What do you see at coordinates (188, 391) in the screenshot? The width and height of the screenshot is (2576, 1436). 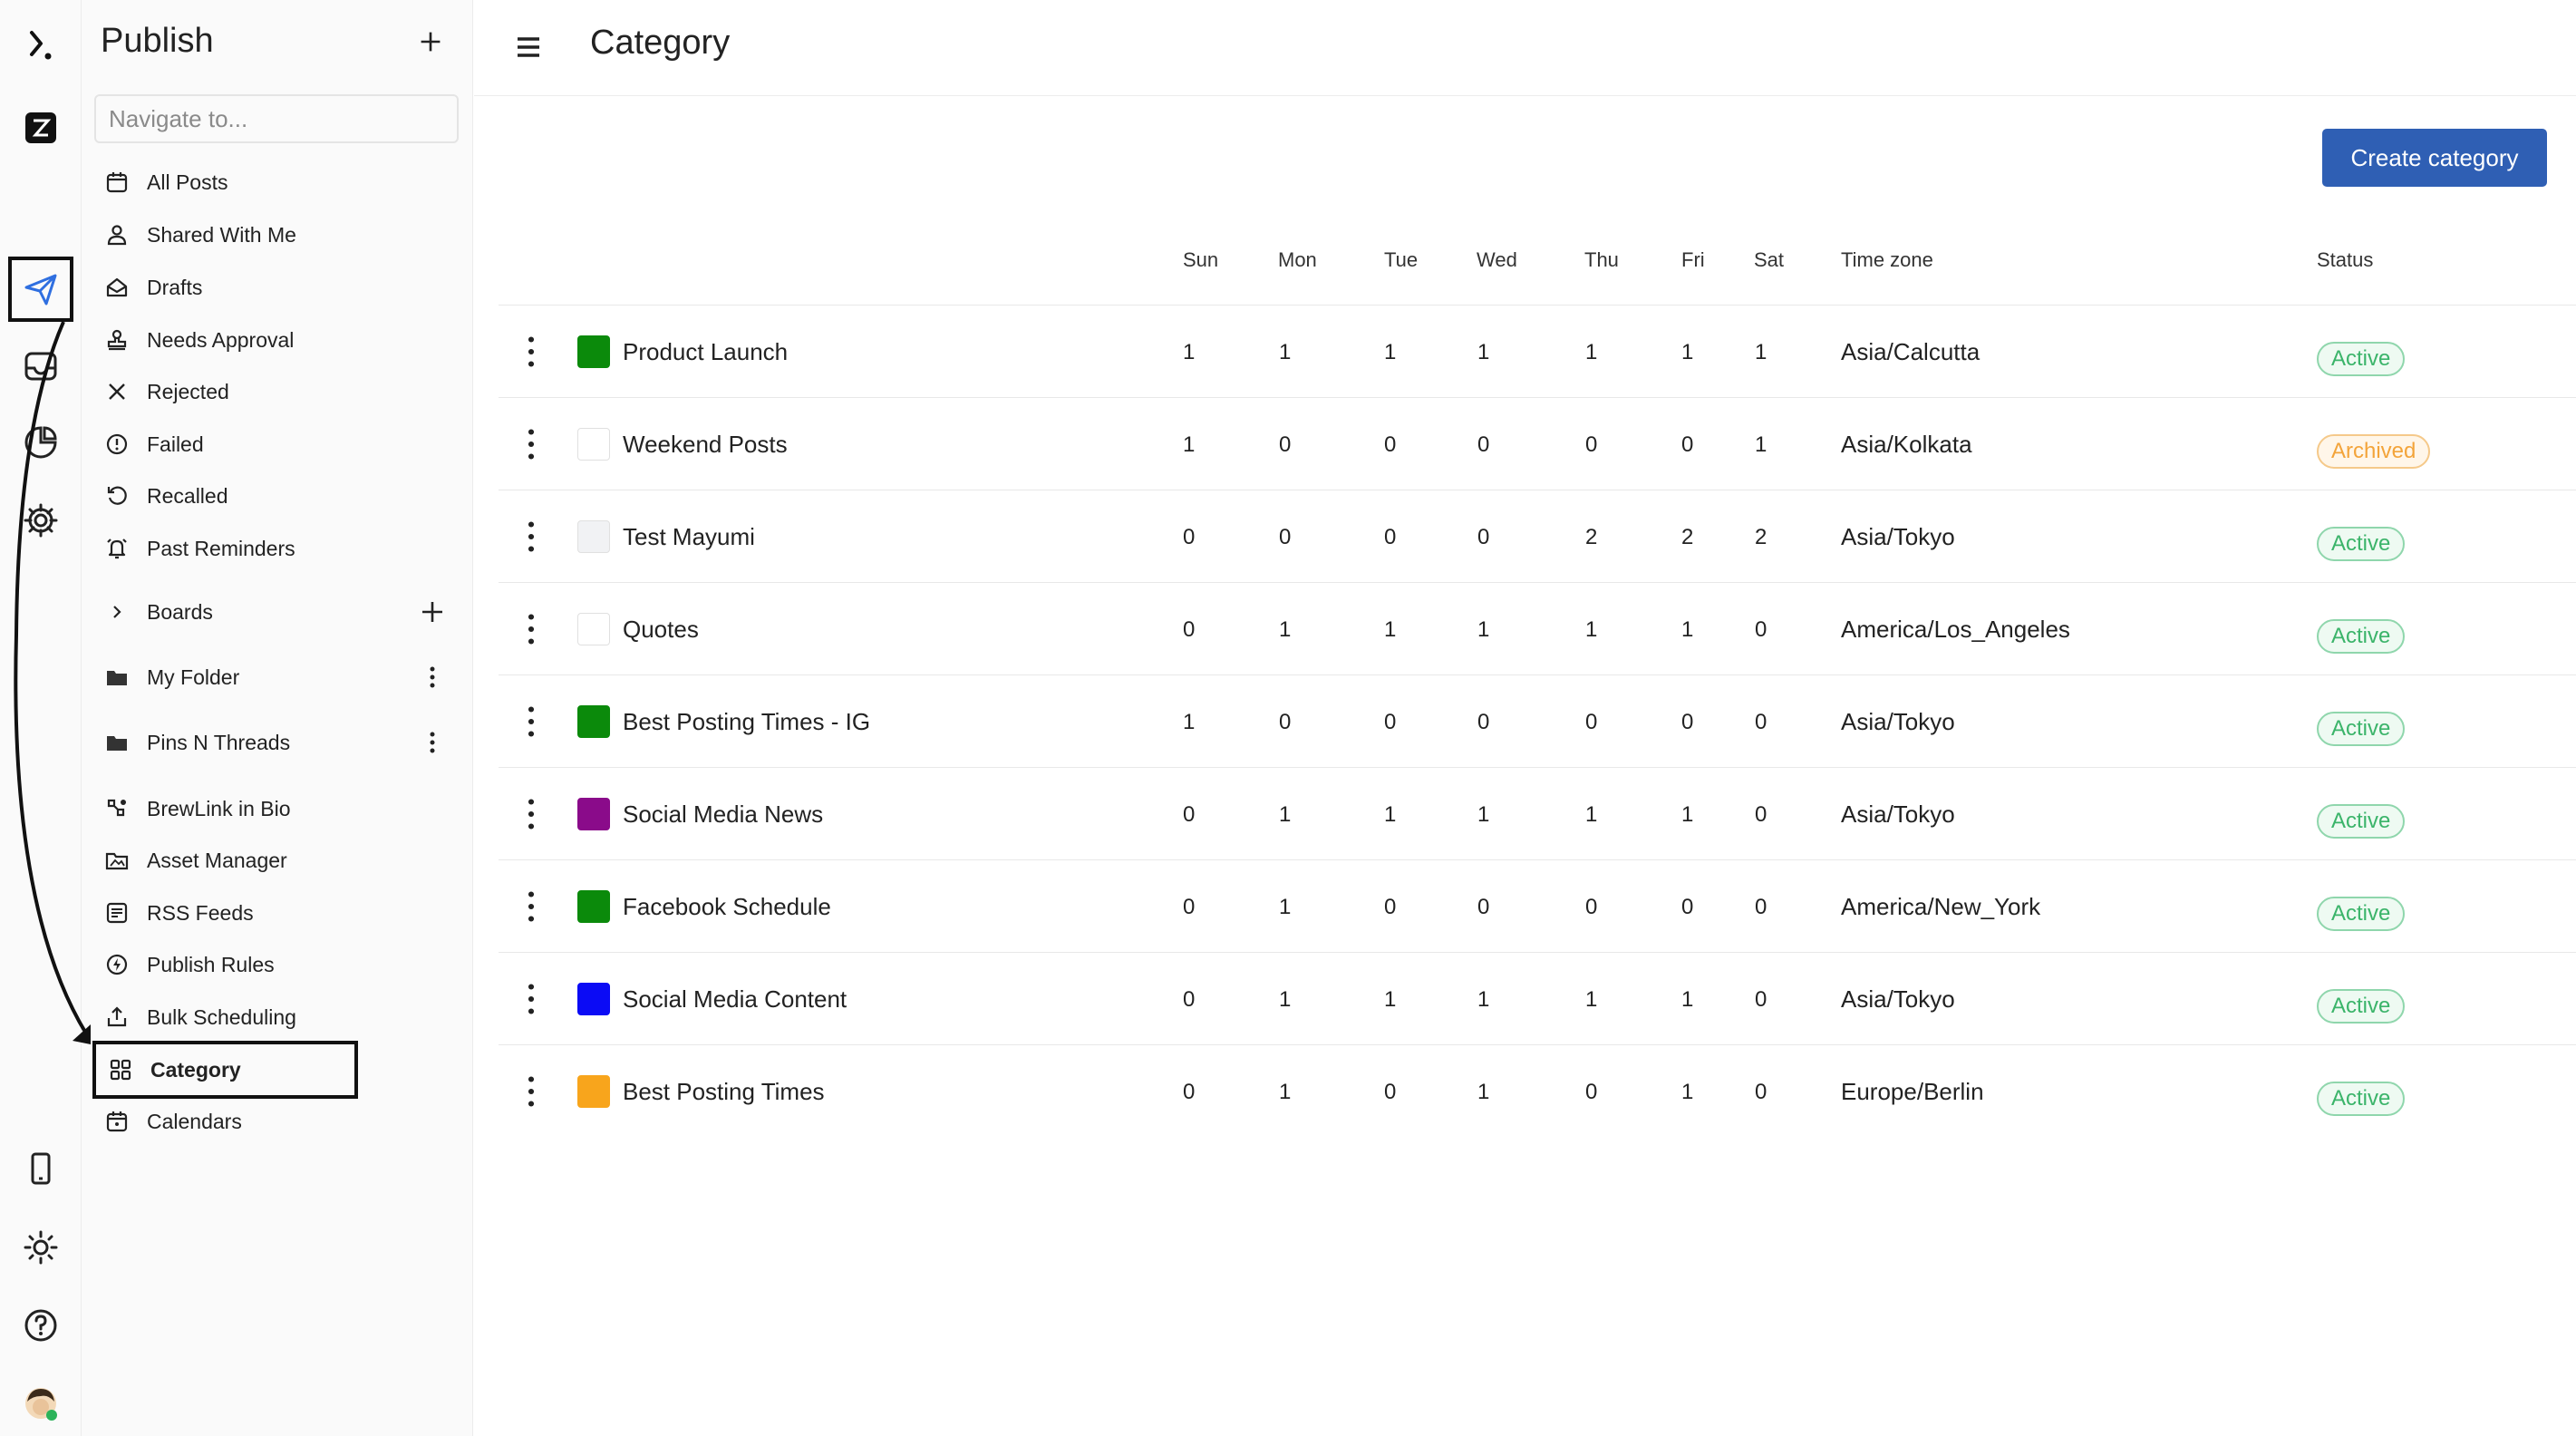 I see `sidebar-item-label: Rejected` at bounding box center [188, 391].